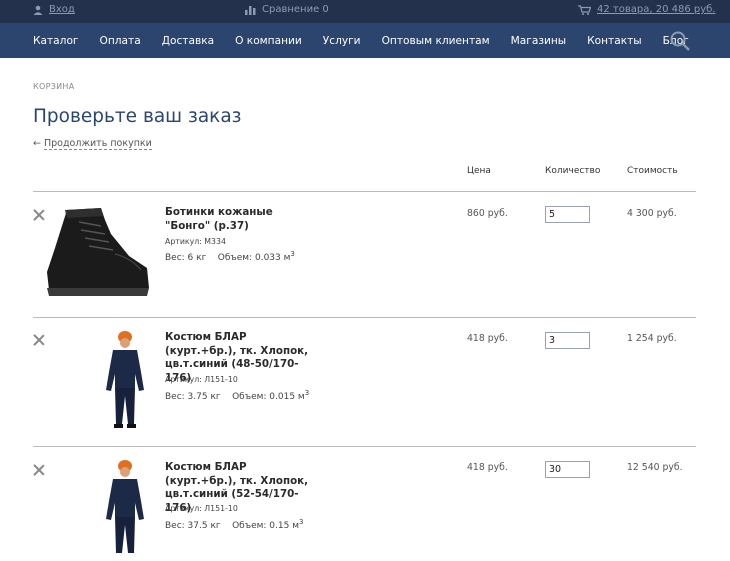  Describe the element at coordinates (137, 116) in the screenshot. I see `page-title: Проверьте ваш заказ` at that location.